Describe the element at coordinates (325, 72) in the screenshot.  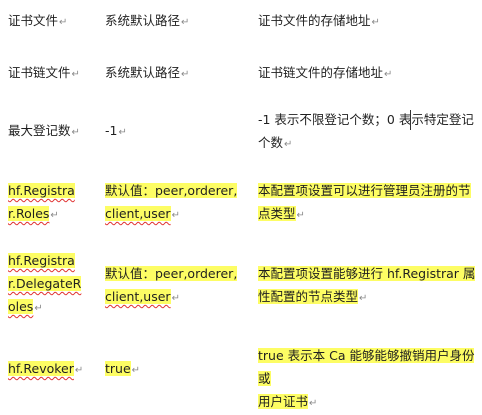
I see `row-1-desc: 证书链文件的存储地址↵` at that location.